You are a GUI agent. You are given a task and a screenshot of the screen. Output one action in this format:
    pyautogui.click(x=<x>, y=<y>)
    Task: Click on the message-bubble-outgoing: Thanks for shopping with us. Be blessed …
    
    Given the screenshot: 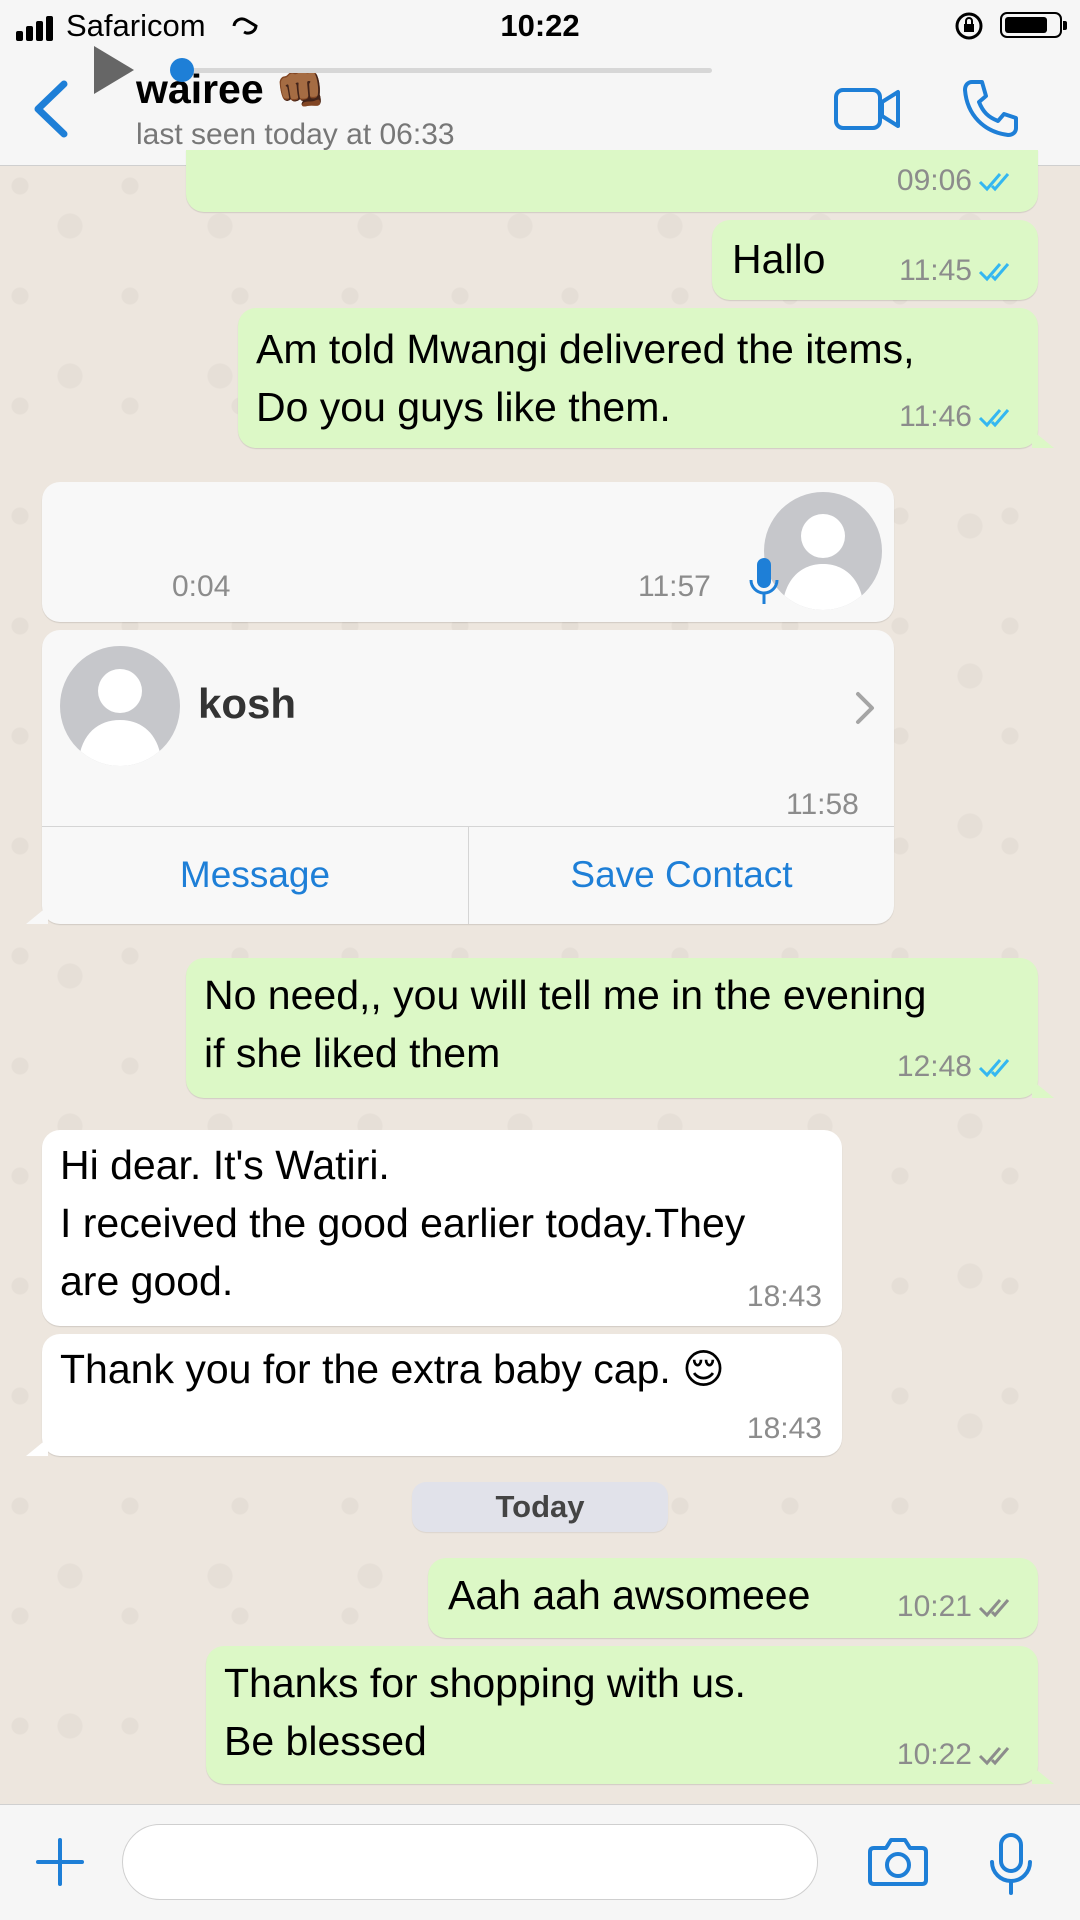 What is the action you would take?
    pyautogui.click(x=630, y=1715)
    